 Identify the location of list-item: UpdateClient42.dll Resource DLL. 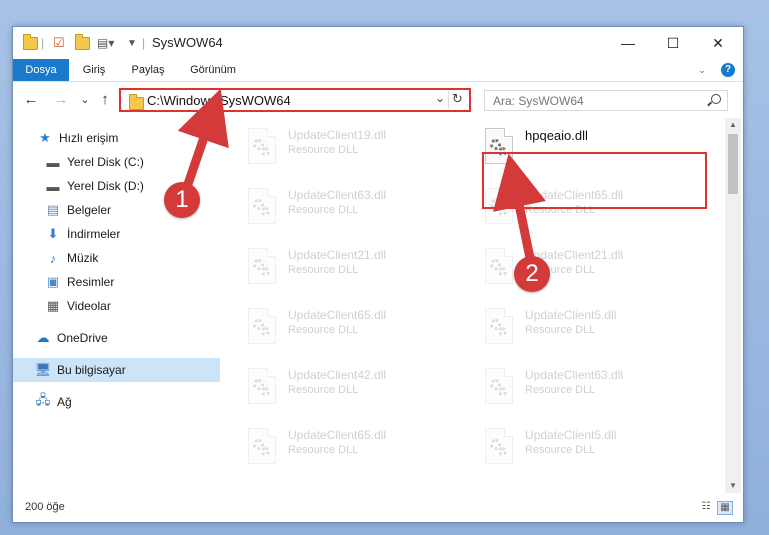
(352, 390).